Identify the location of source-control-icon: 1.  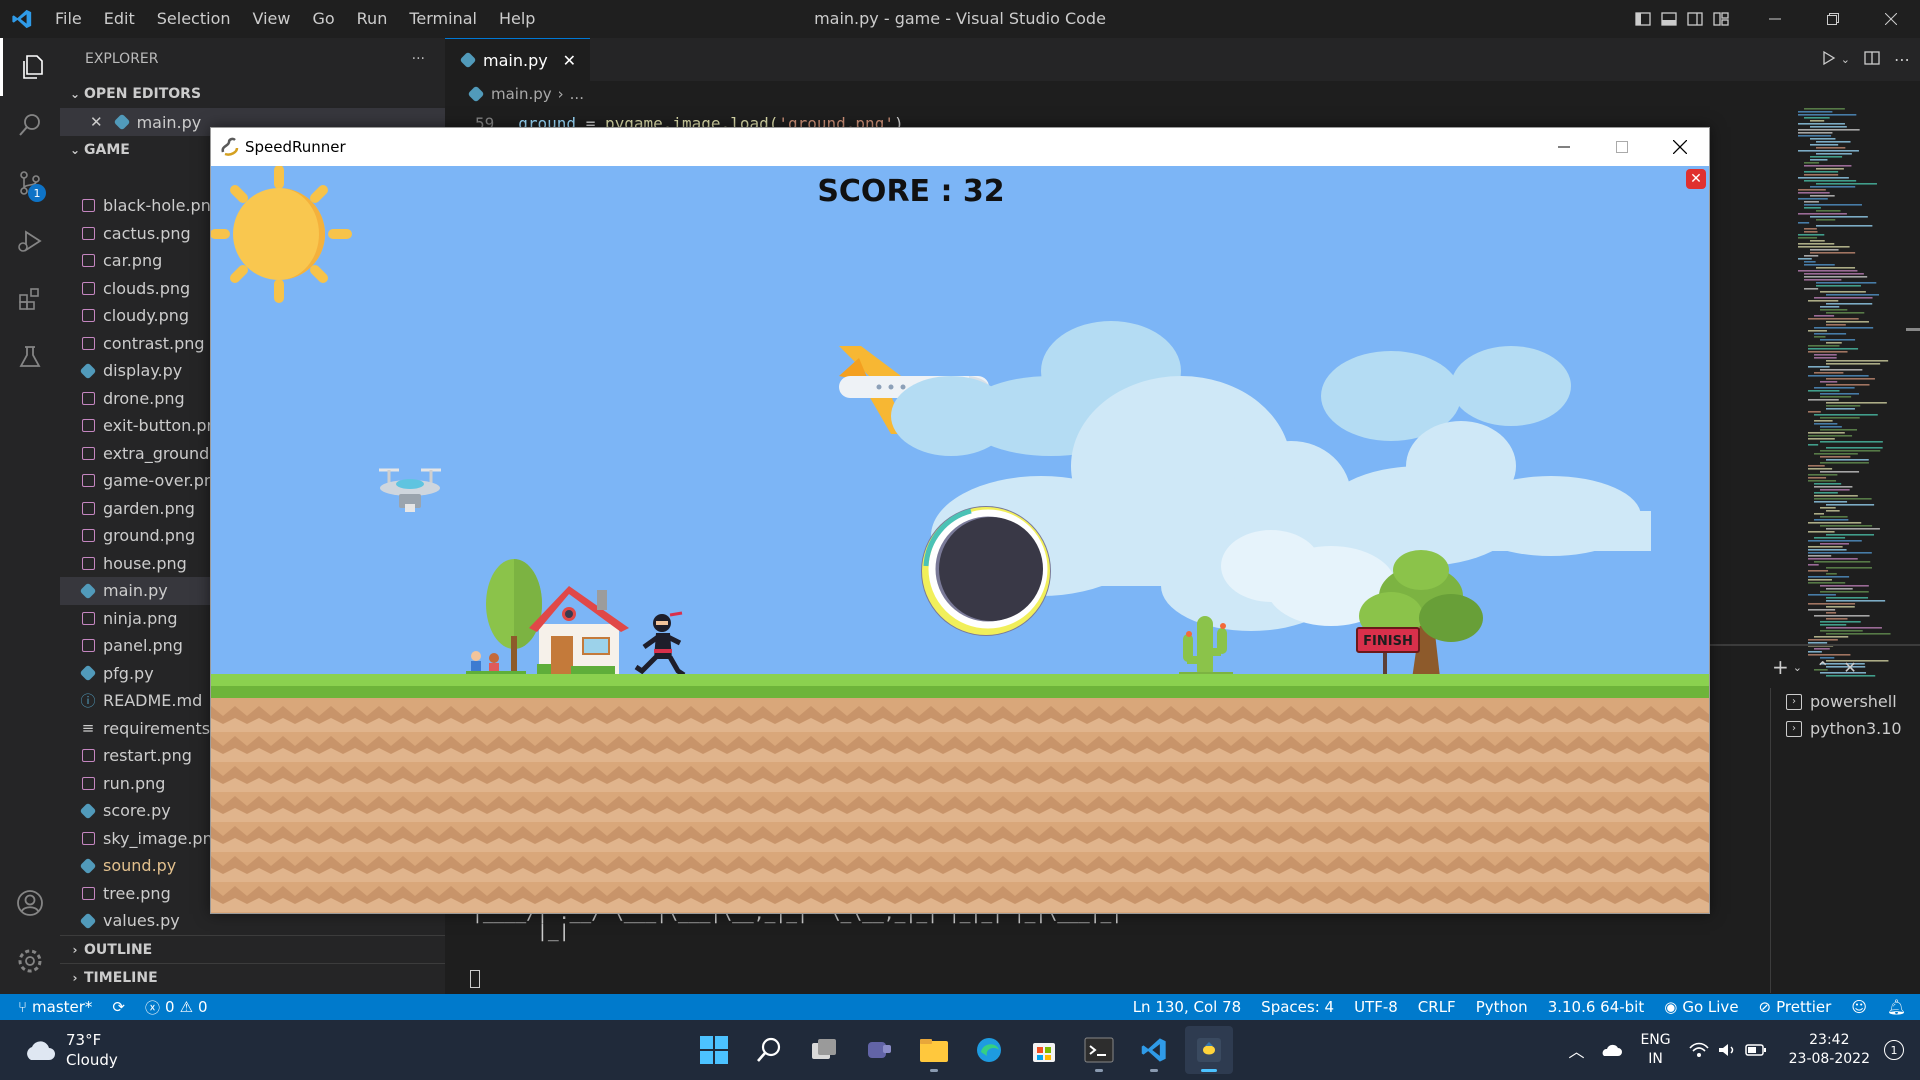
(30, 183).